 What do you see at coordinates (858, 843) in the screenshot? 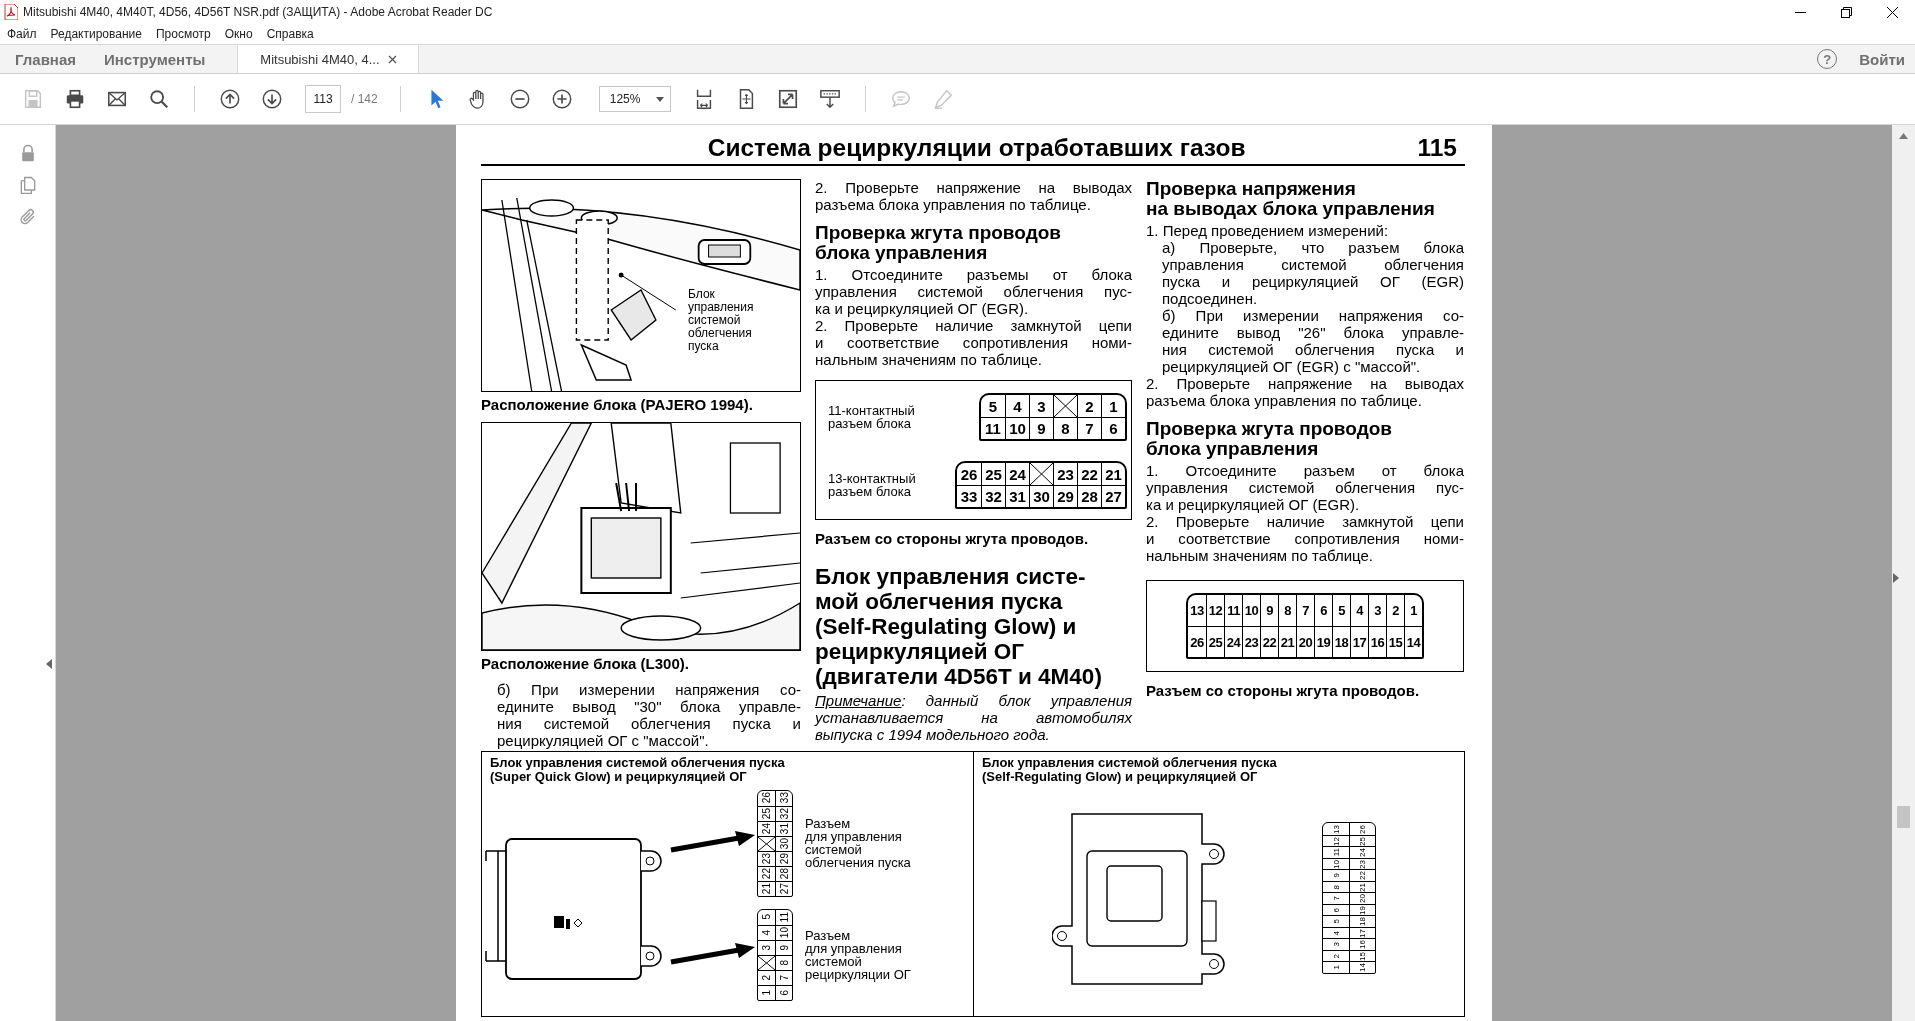
I see `connector-label: Разъем для управления системой облегчения пуска` at bounding box center [858, 843].